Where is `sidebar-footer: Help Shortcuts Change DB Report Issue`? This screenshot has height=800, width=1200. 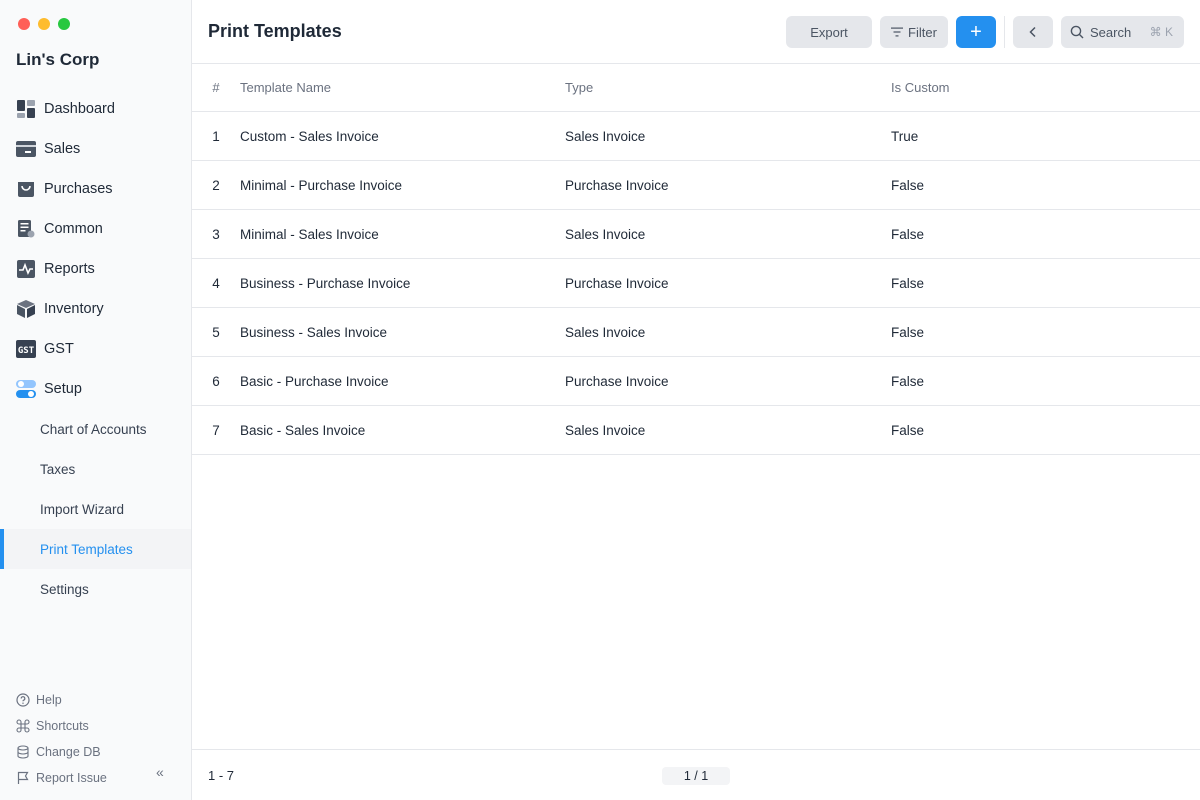 sidebar-footer: Help Shortcuts Change DB Report Issue is located at coordinates (96, 739).